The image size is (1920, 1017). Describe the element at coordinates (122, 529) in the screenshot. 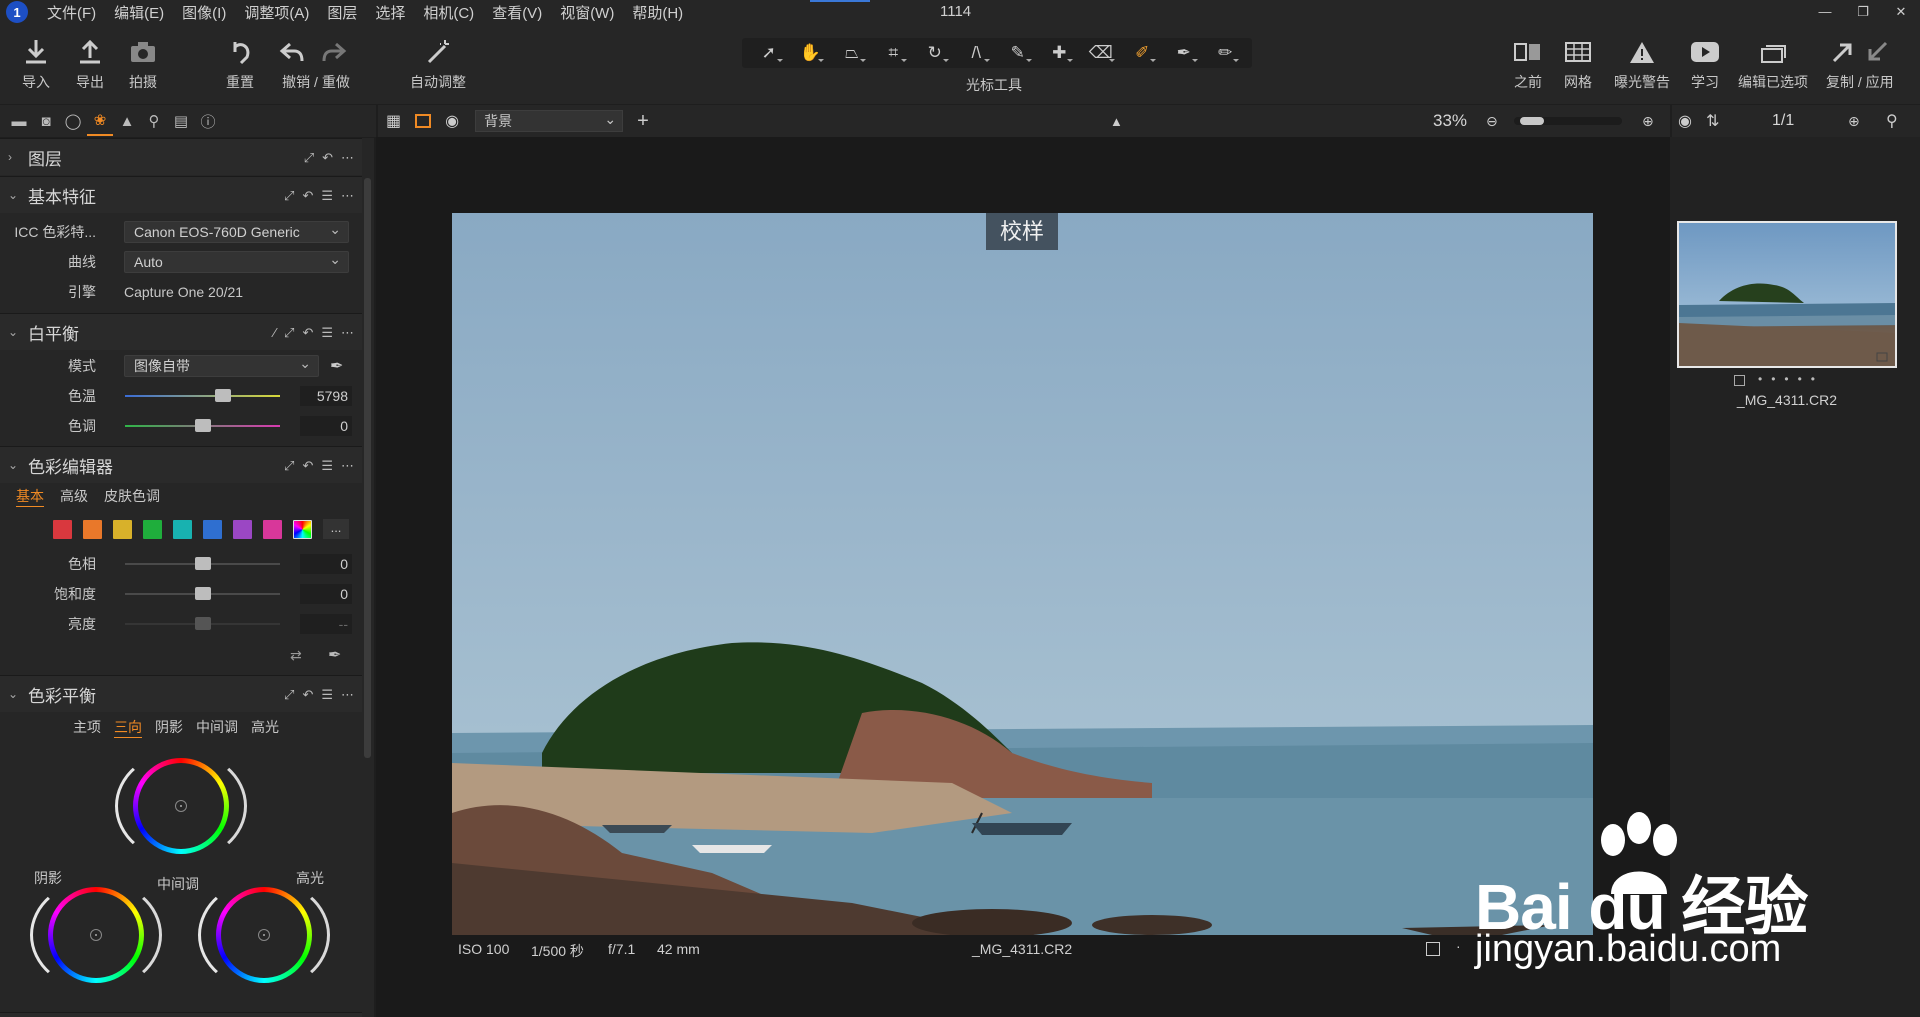

I see `swatch-yellow` at that location.